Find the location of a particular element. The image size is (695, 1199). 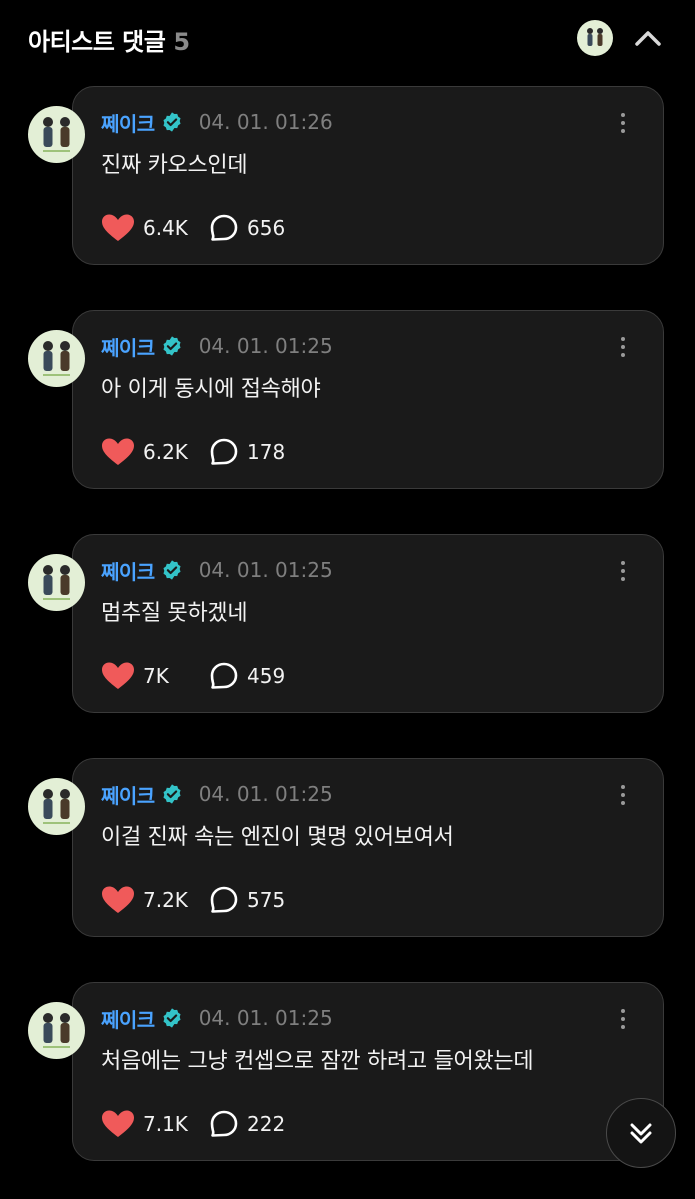

like-count: 7.1K is located at coordinates (165, 1124).